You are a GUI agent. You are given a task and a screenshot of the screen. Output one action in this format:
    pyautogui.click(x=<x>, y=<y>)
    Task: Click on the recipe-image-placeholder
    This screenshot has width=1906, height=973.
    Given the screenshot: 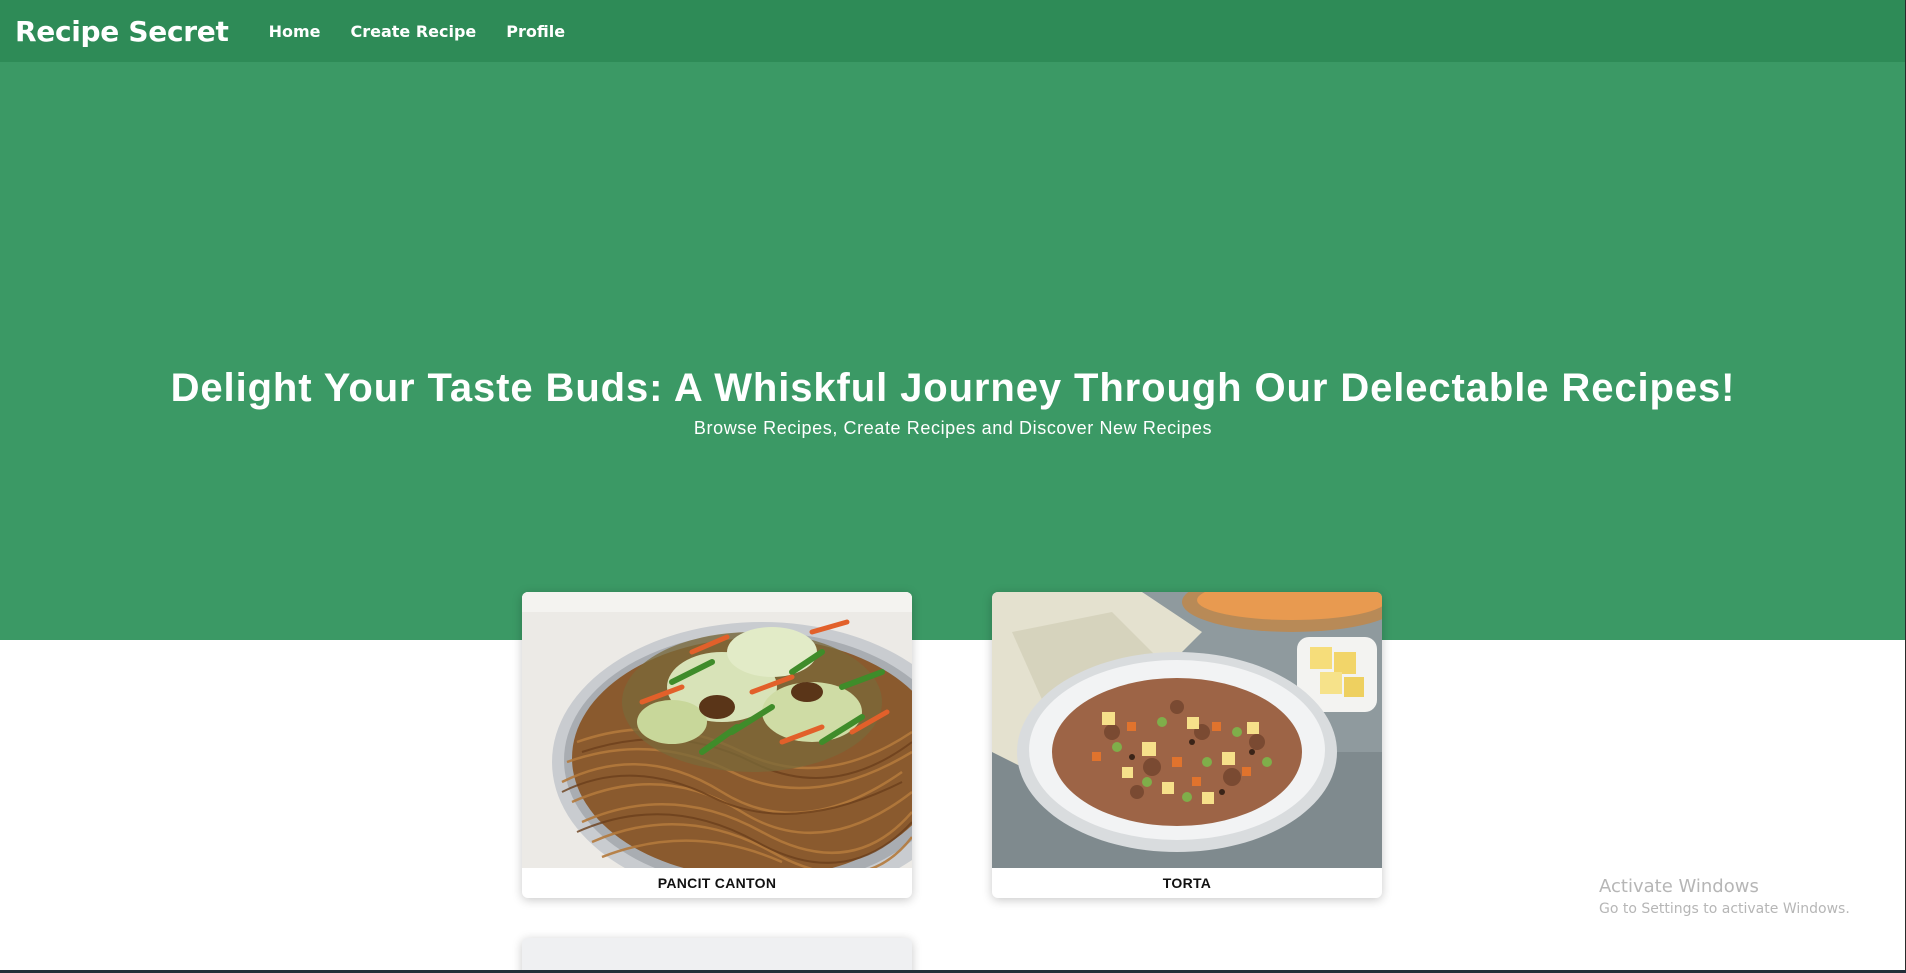 What is the action you would take?
    pyautogui.click(x=717, y=955)
    